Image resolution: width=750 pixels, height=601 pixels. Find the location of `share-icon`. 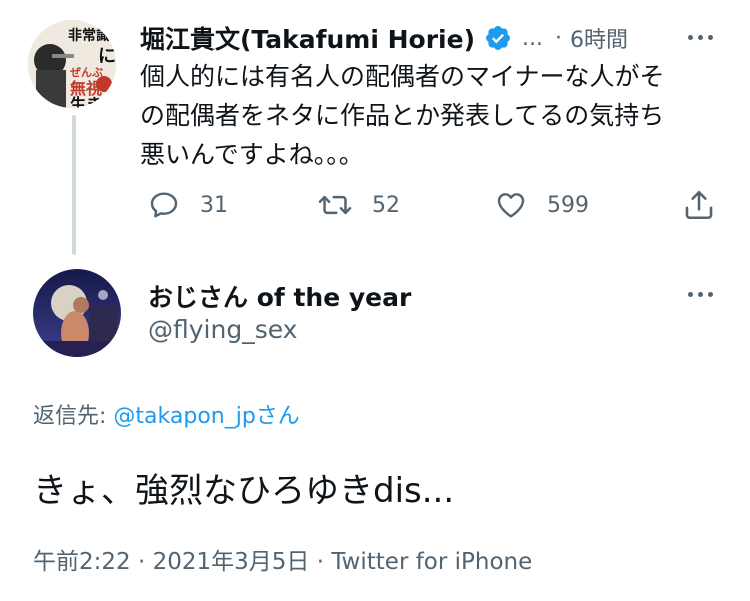

share-icon is located at coordinates (699, 207).